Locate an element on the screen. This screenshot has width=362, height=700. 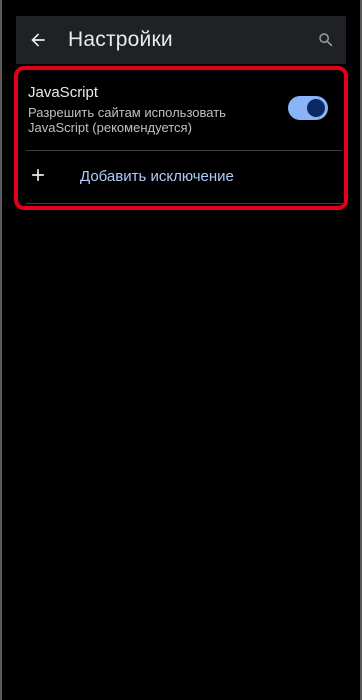
divider is located at coordinates (184, 203).